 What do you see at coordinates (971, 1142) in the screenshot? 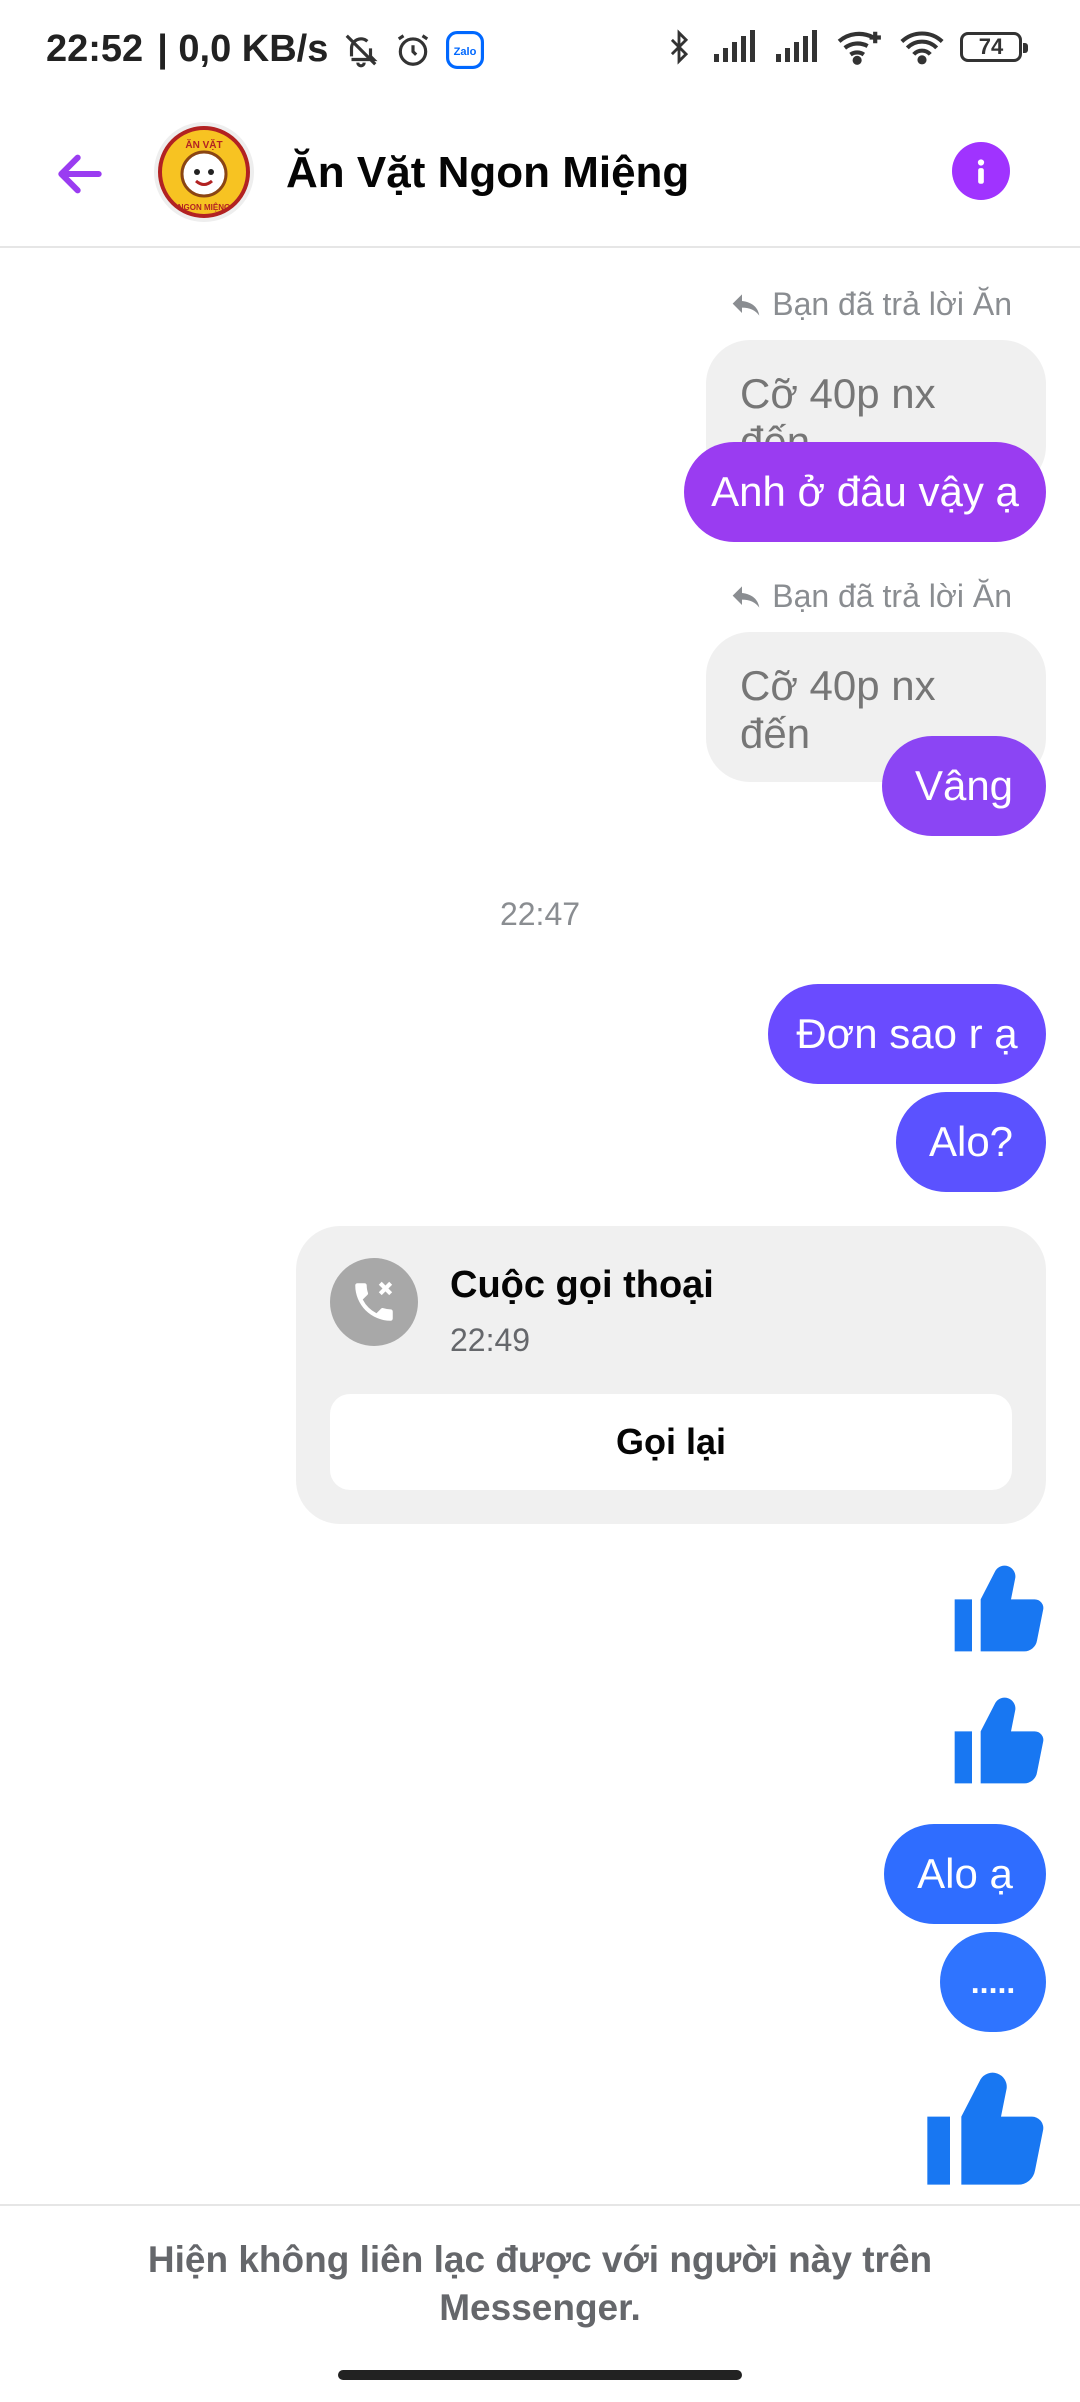
I see `outgoing-message: Alo?` at bounding box center [971, 1142].